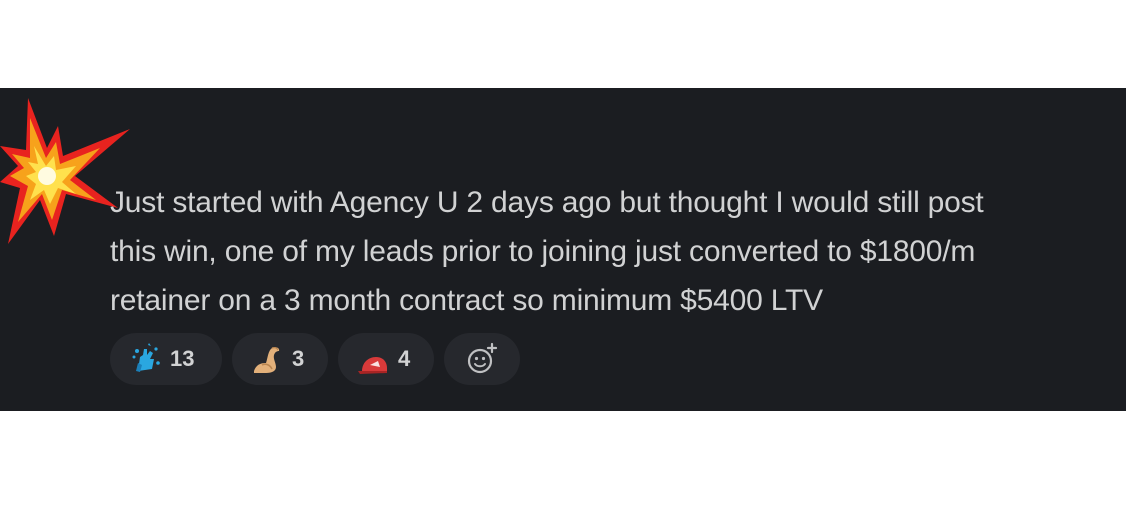 The width and height of the screenshot is (1126, 512). Describe the element at coordinates (267, 360) in the screenshot. I see `flexed-biceps-icon` at that location.